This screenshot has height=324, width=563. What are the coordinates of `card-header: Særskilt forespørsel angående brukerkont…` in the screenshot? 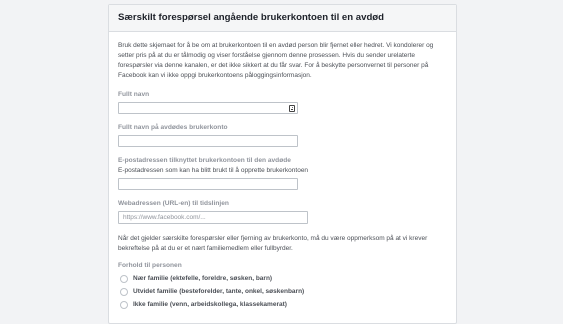 It's located at (282, 18).